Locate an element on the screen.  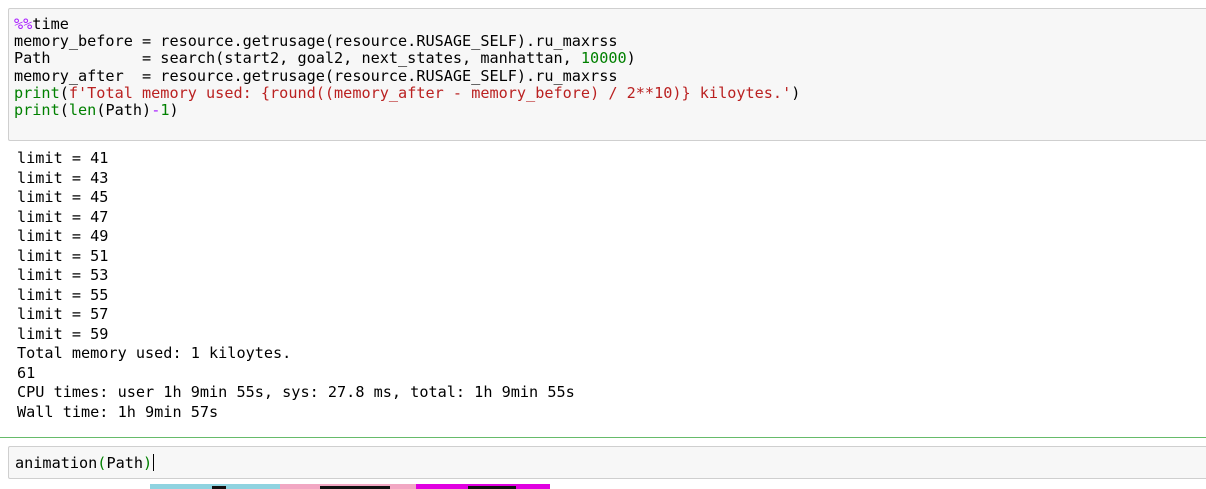
code-paren-close: ) is located at coordinates (796, 92).